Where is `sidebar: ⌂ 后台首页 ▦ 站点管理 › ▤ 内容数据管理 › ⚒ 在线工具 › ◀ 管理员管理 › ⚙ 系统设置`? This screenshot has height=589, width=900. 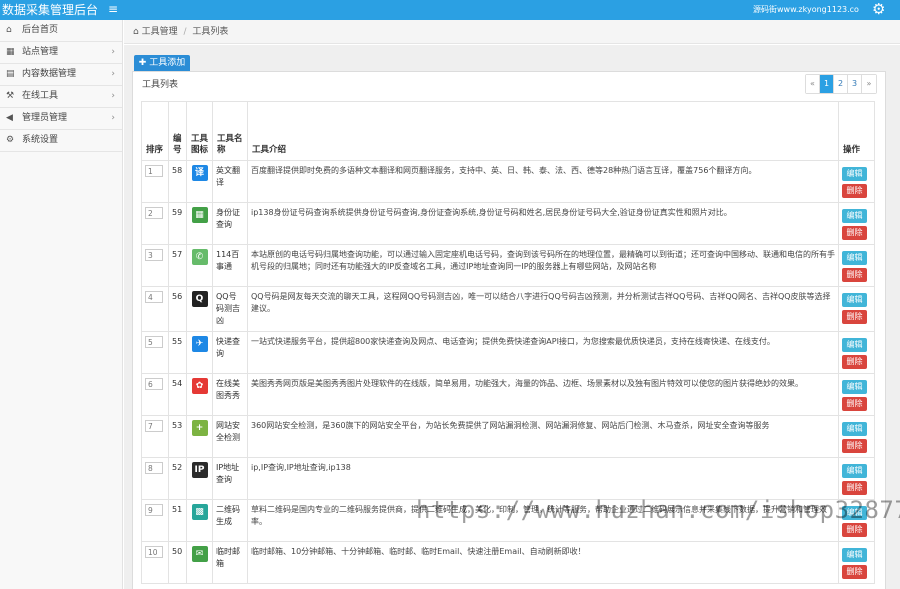
sidebar: ⌂ 后台首页 ▦ 站点管理 › ▤ 内容数据管理 › ⚒ 在线工具 › ◀ 管理员管理 › ⚙ 系统设置 is located at coordinates (61, 304).